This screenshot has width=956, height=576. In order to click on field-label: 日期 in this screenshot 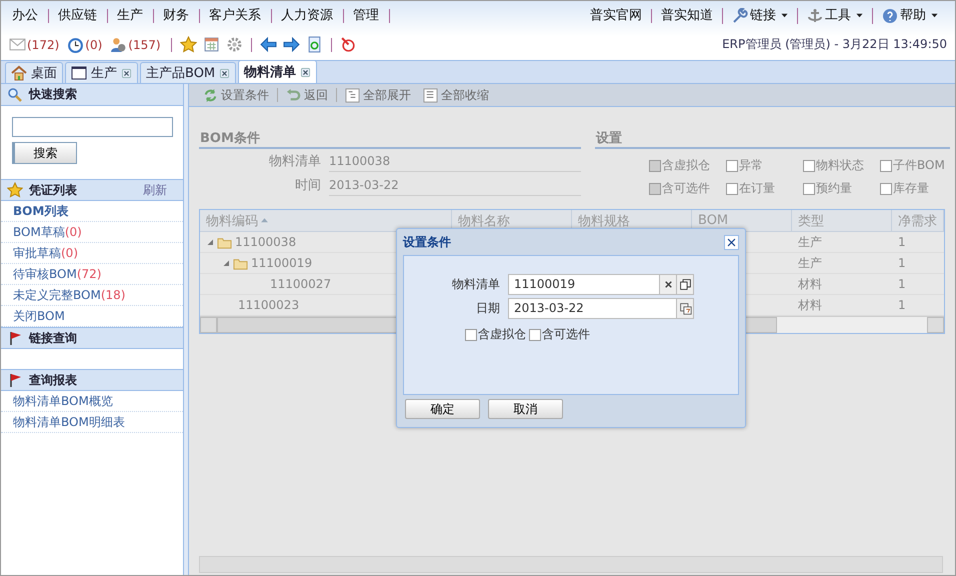, I will do `click(488, 308)`.